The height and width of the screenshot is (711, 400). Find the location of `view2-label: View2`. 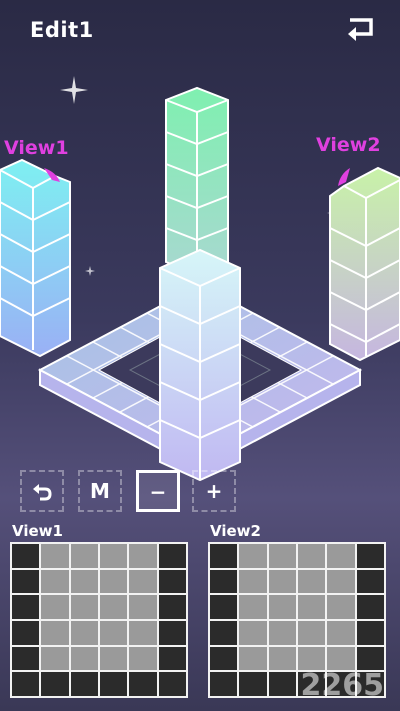

view2-label: View2 is located at coordinates (348, 145).